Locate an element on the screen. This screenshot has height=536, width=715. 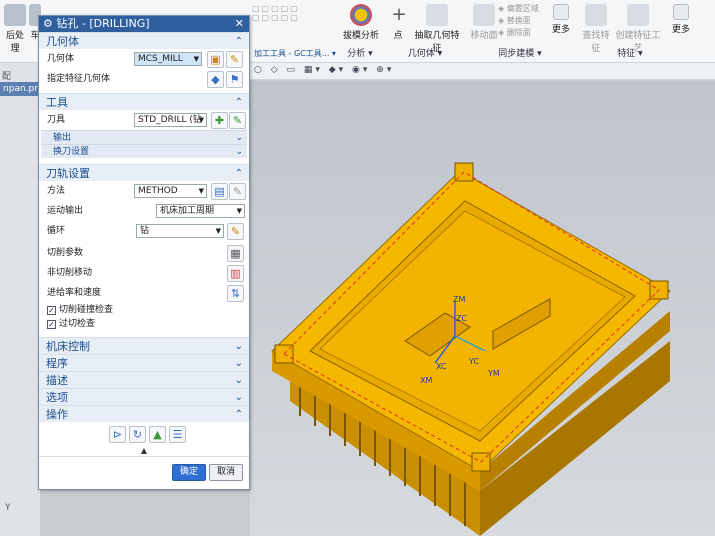
small-tools-row: ▢▢▢▢▢ ▢▢▢▢▢ is located at coordinates (276, 13).